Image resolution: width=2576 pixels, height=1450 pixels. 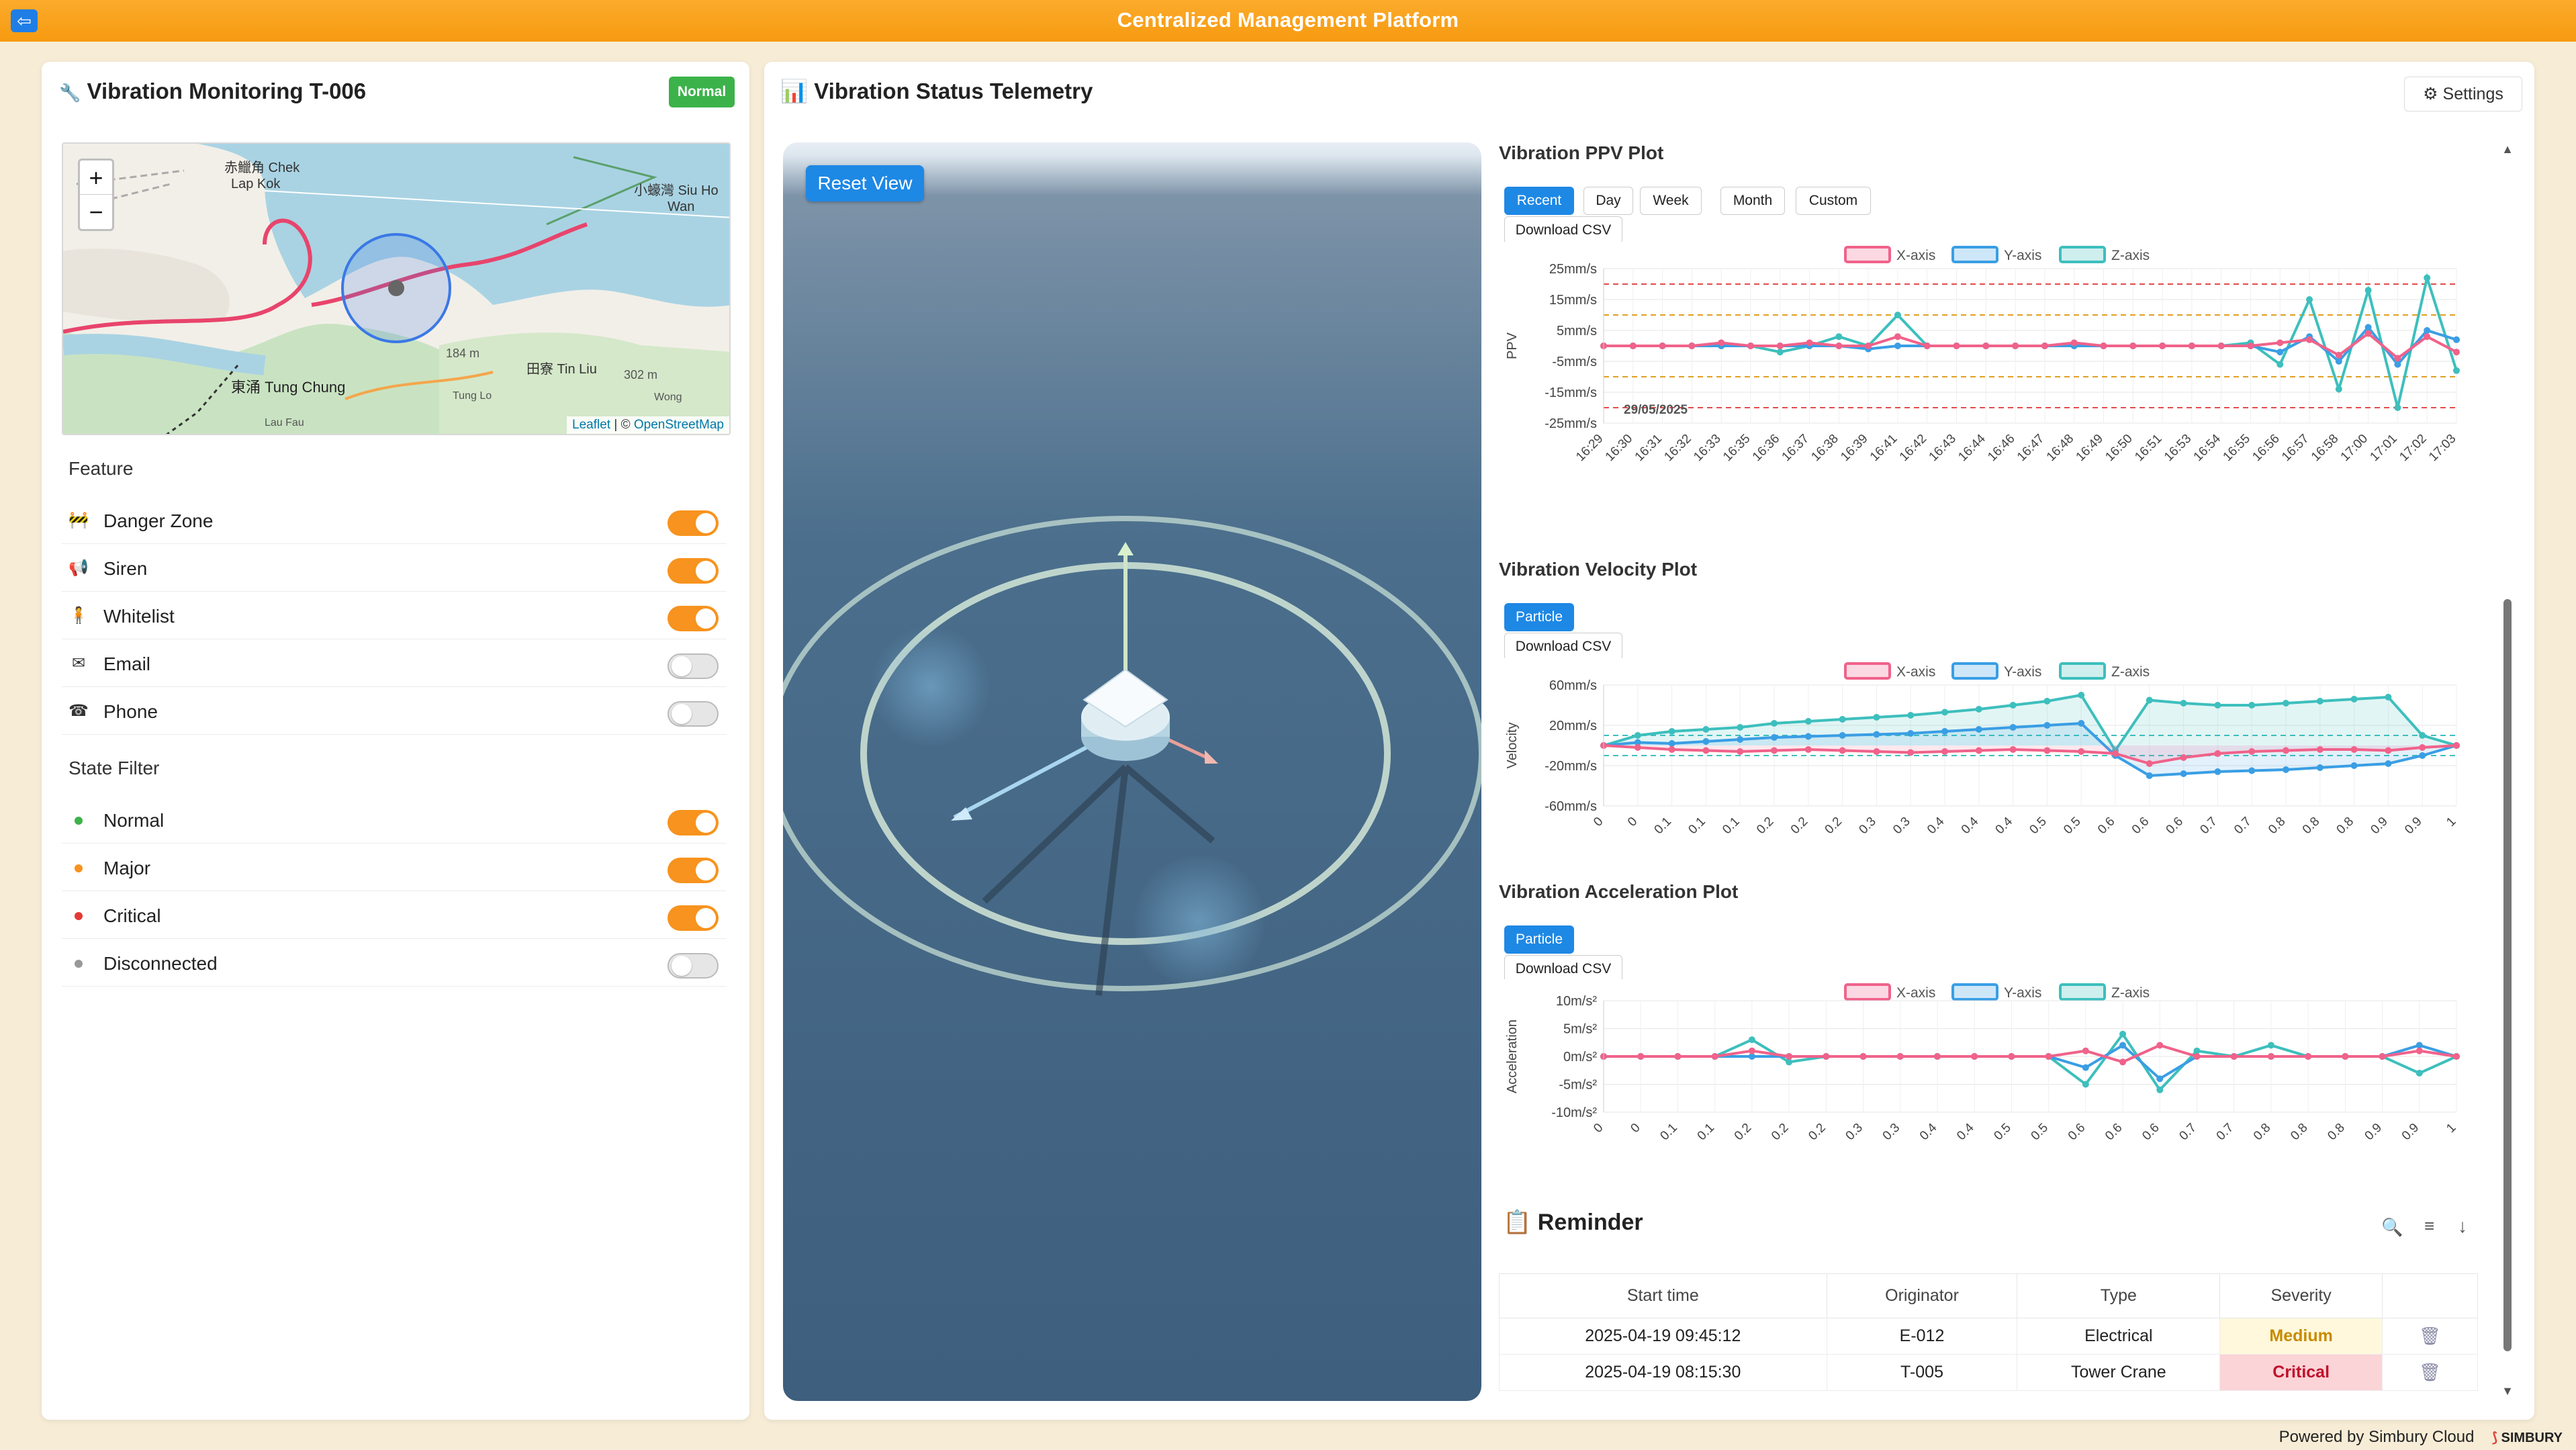 I want to click on col-originator: Originator, so click(x=1922, y=1295).